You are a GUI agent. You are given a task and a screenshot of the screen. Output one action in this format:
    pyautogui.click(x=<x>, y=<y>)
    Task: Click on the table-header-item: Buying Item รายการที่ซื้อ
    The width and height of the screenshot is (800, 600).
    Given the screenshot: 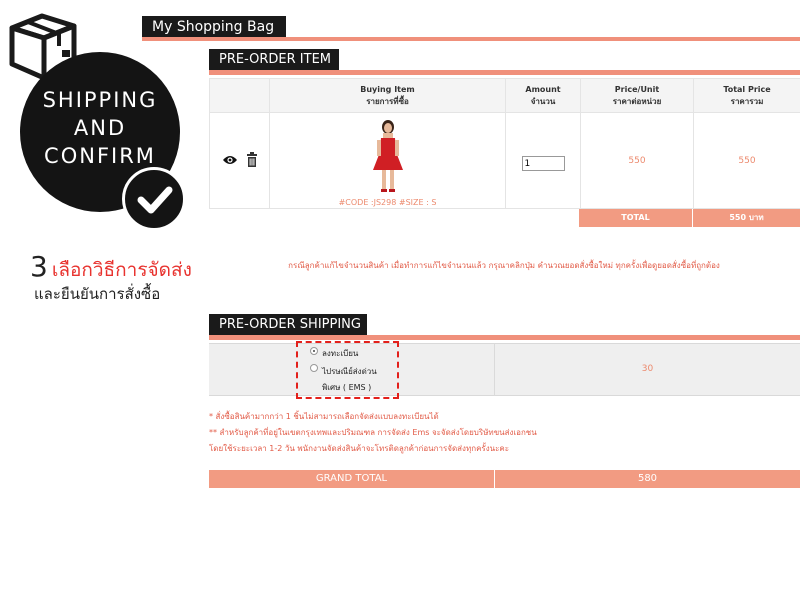 What is the action you would take?
    pyautogui.click(x=387, y=95)
    